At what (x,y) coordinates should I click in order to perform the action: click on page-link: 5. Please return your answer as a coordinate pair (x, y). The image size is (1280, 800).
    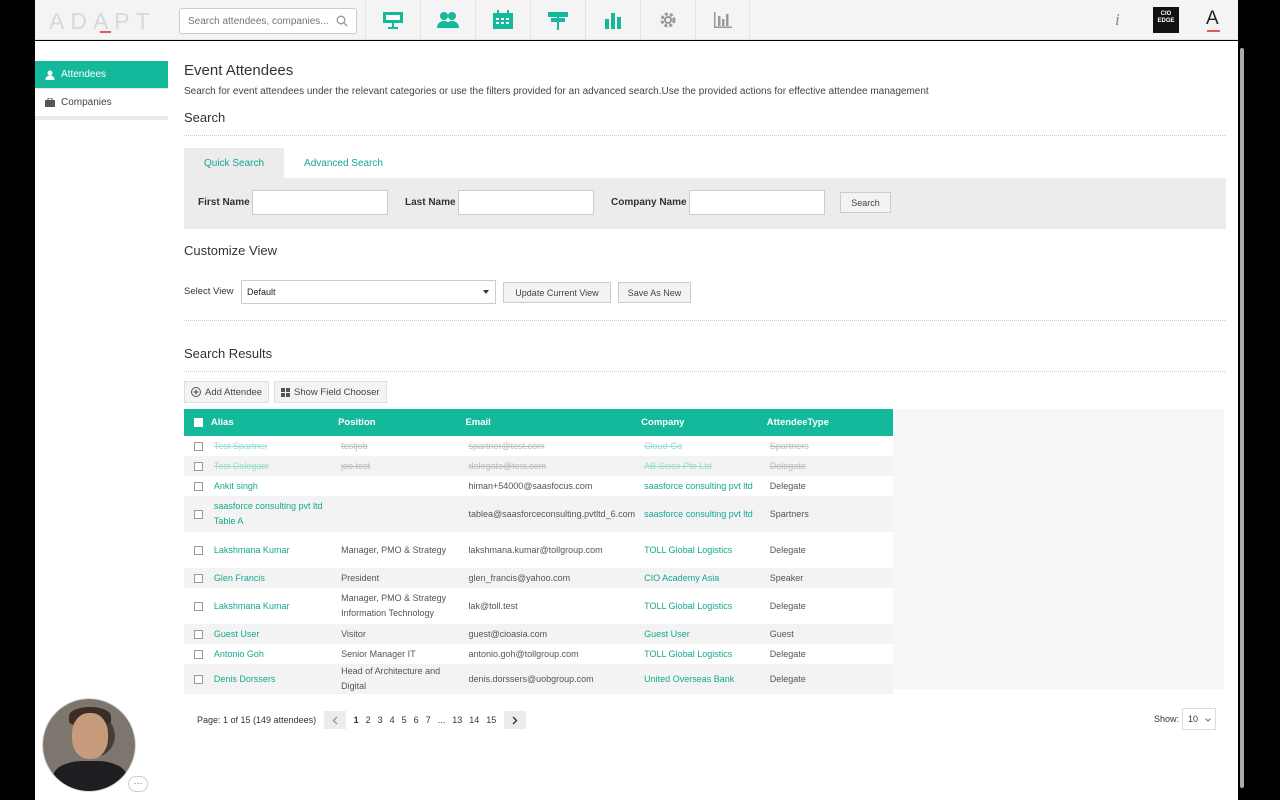
    Looking at the image, I should click on (404, 720).